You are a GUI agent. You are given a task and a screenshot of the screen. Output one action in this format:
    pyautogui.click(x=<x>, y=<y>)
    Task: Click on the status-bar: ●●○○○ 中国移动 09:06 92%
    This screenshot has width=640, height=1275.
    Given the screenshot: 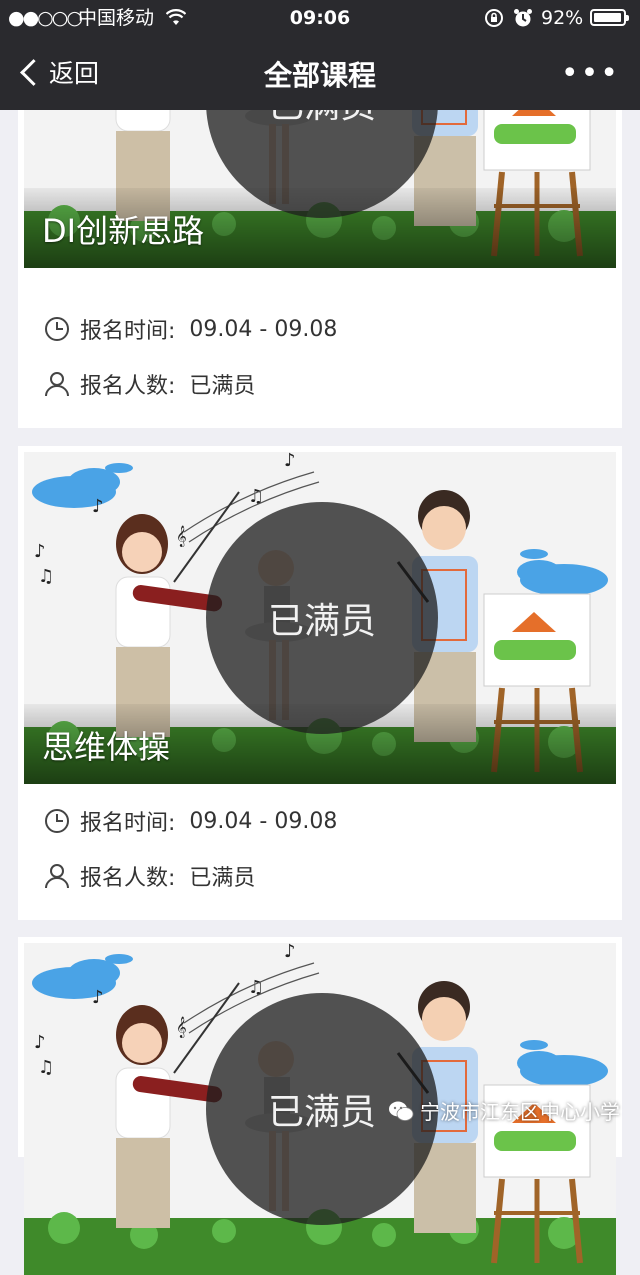 What is the action you would take?
    pyautogui.click(x=320, y=18)
    